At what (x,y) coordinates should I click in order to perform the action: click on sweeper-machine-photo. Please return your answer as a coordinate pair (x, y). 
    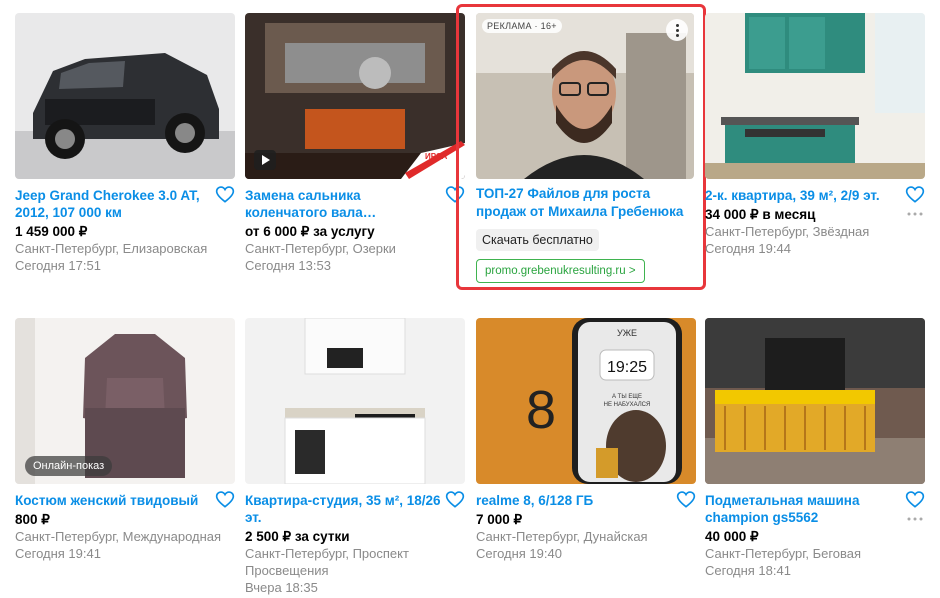
    Looking at the image, I should click on (815, 401).